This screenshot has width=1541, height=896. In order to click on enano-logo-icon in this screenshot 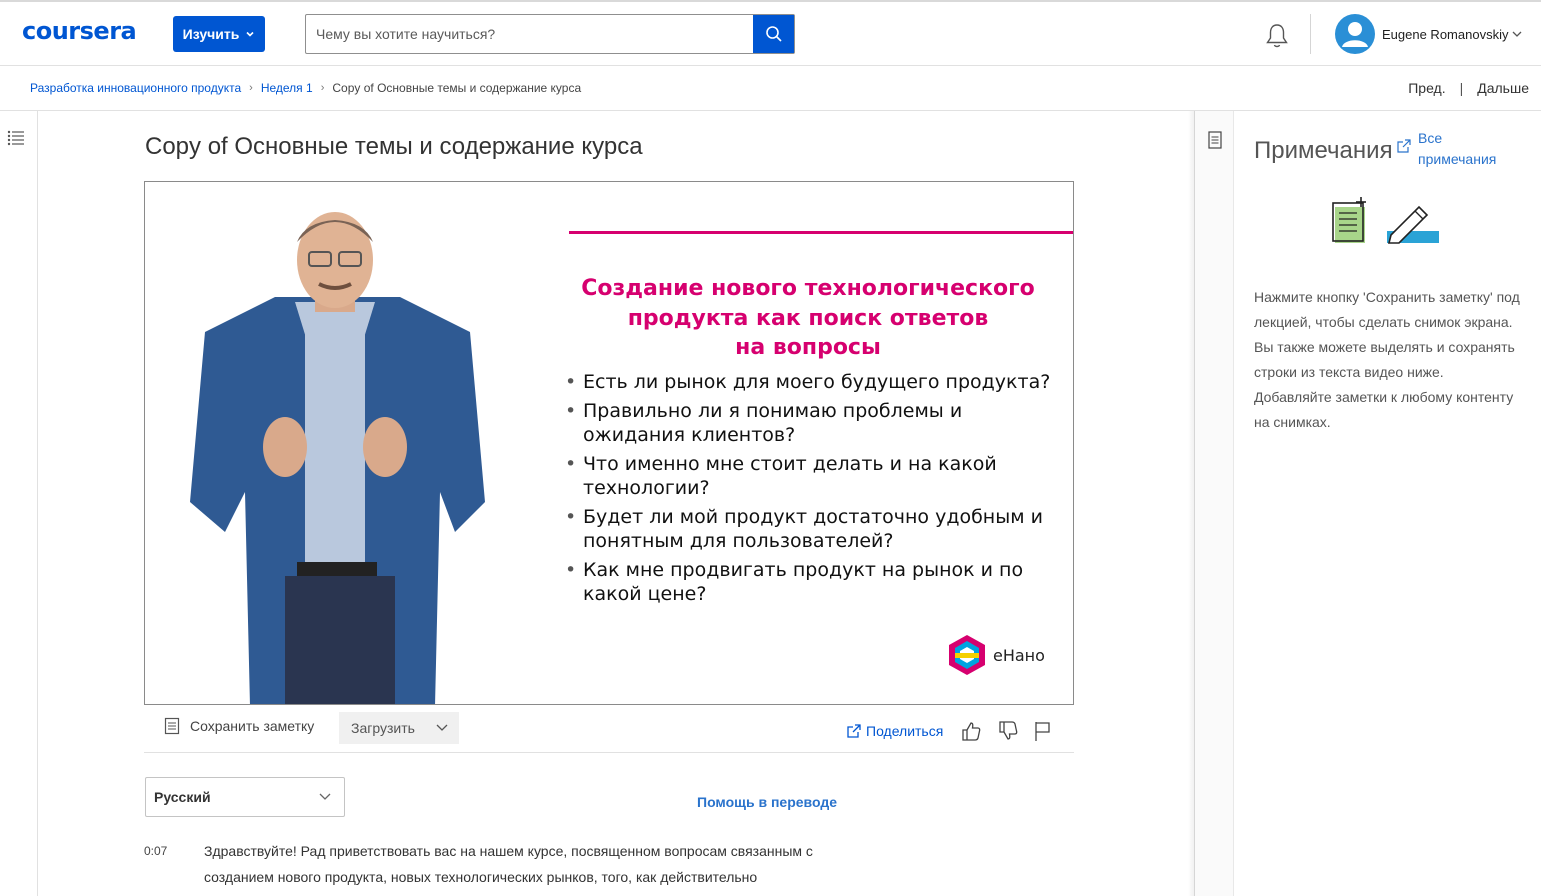, I will do `click(967, 655)`.